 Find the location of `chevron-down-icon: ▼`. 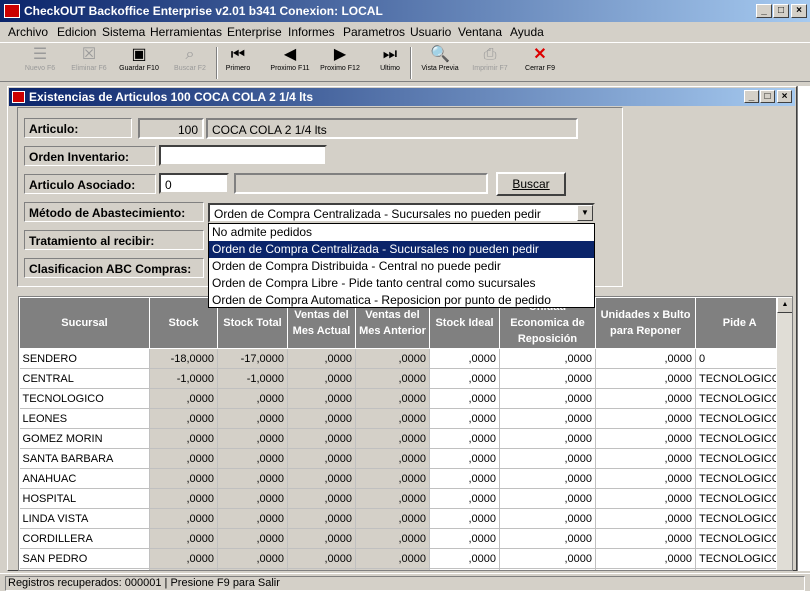

chevron-down-icon: ▼ is located at coordinates (585, 213).